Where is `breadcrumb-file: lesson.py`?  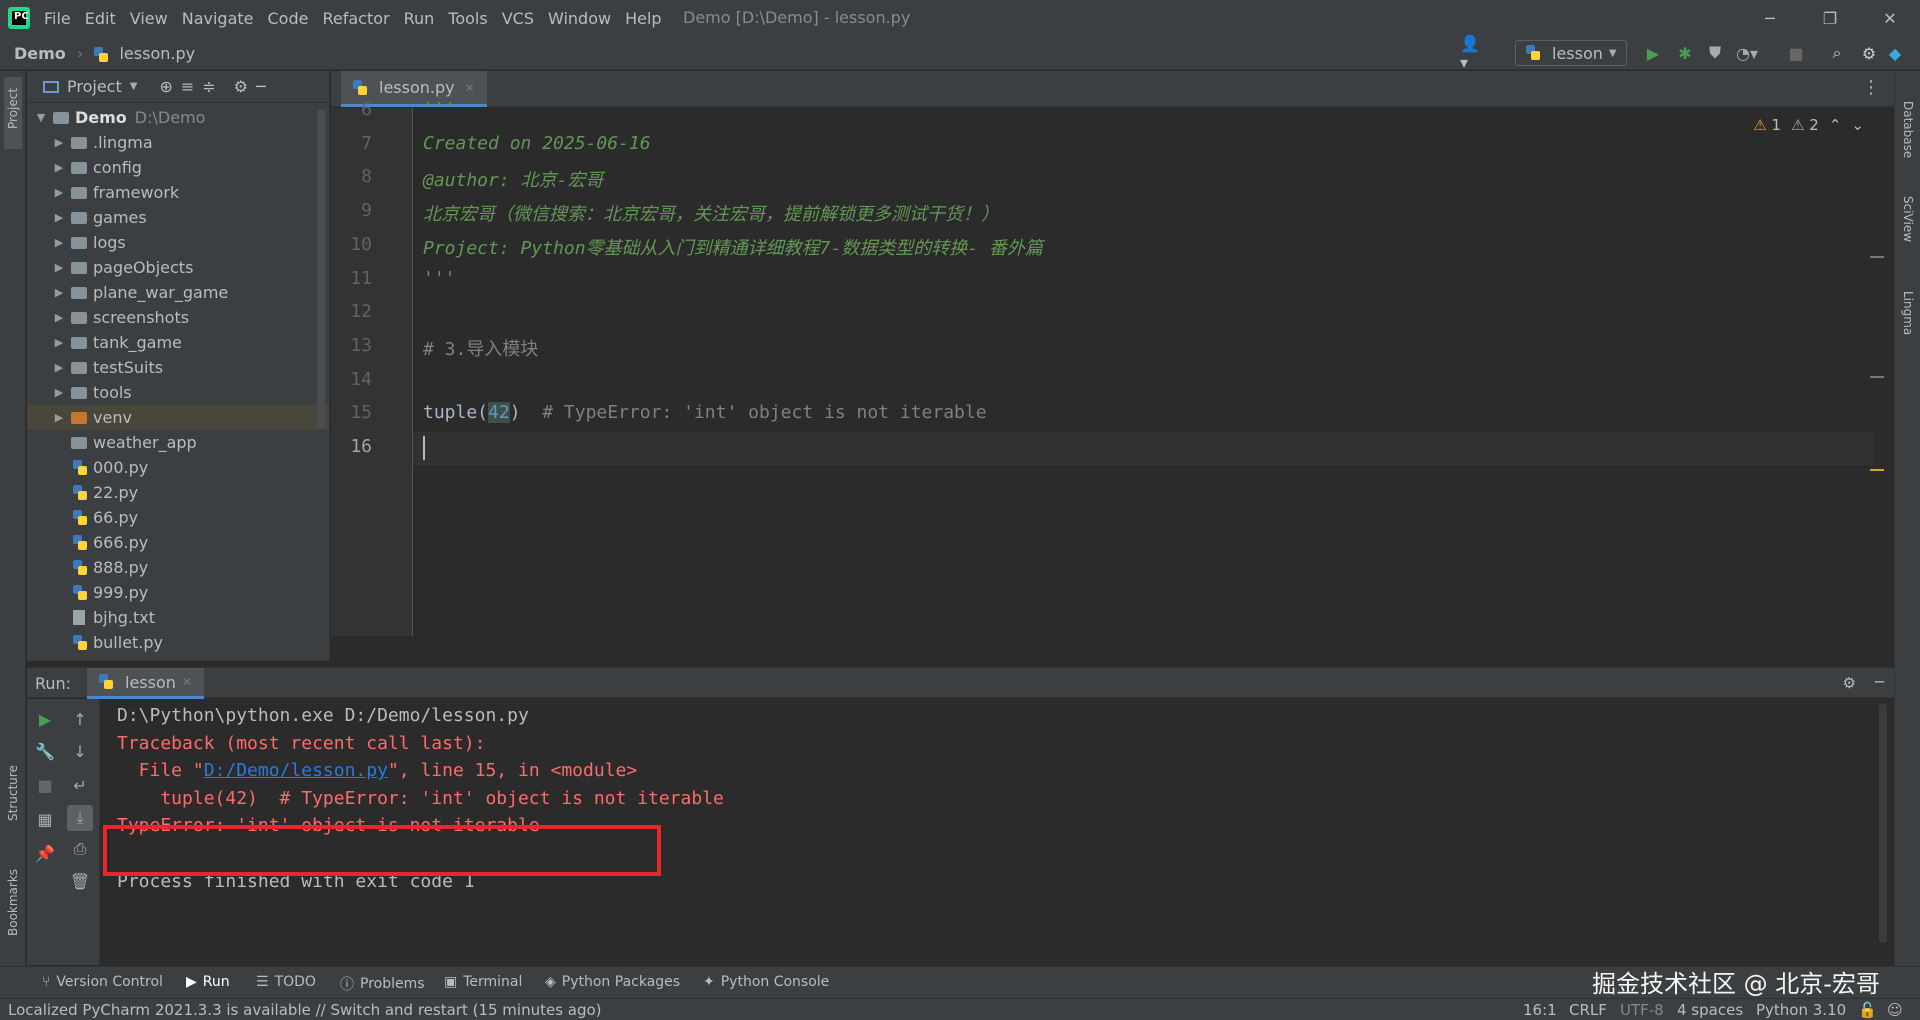 breadcrumb-file: lesson.py is located at coordinates (157, 53).